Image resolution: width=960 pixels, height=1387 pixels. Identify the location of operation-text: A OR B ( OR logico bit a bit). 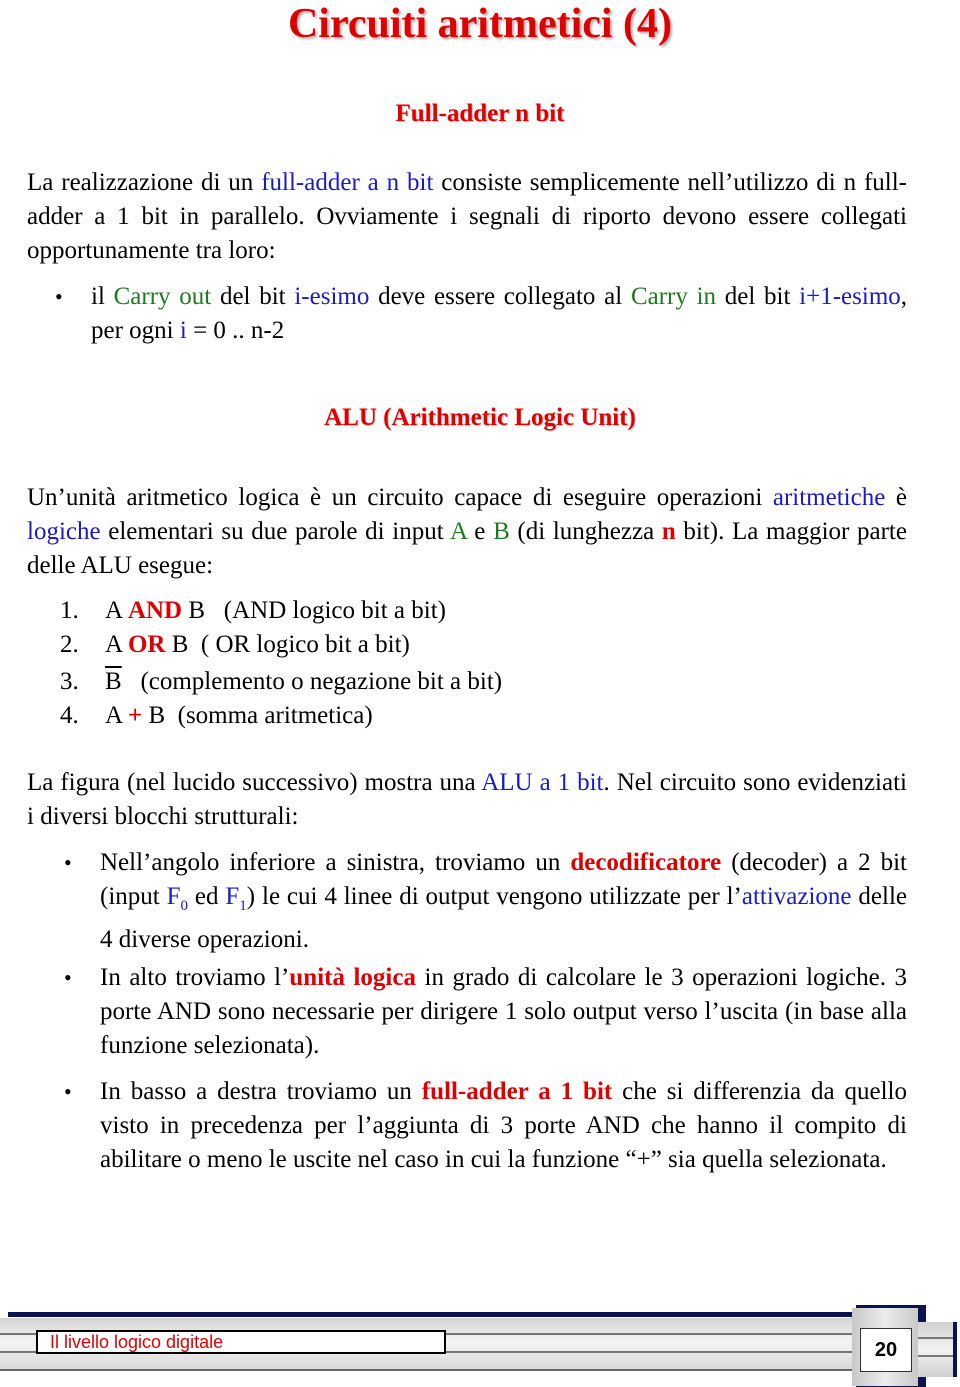
(257, 644).